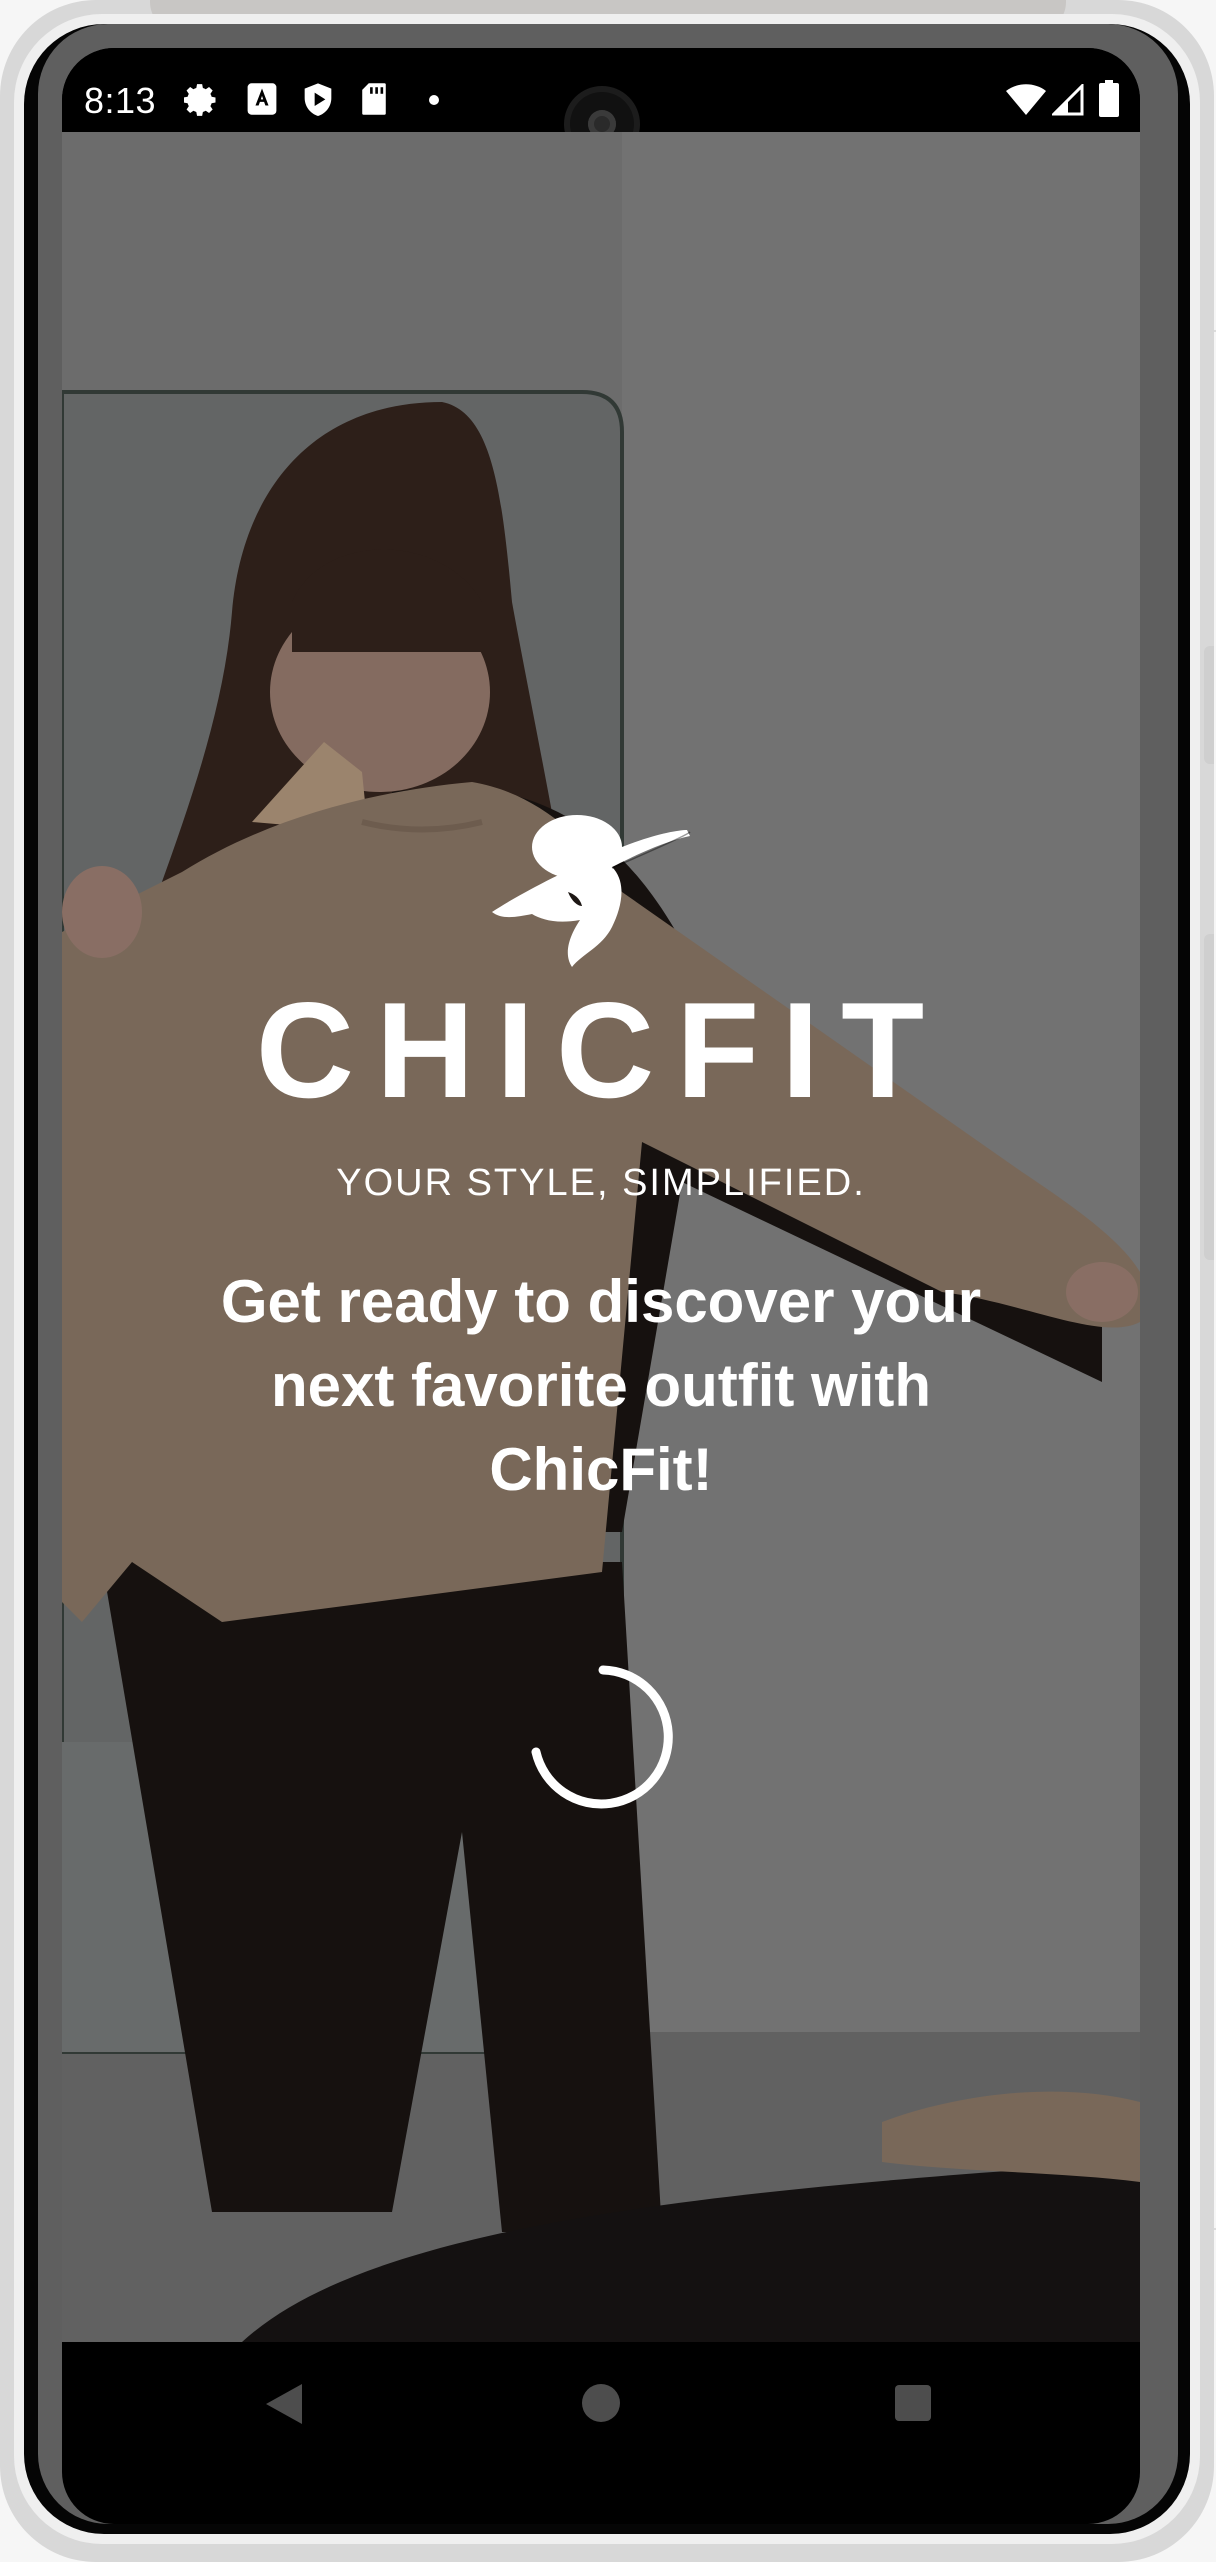 The image size is (1216, 2562). Describe the element at coordinates (284, 2404) in the screenshot. I see `back-icon` at that location.